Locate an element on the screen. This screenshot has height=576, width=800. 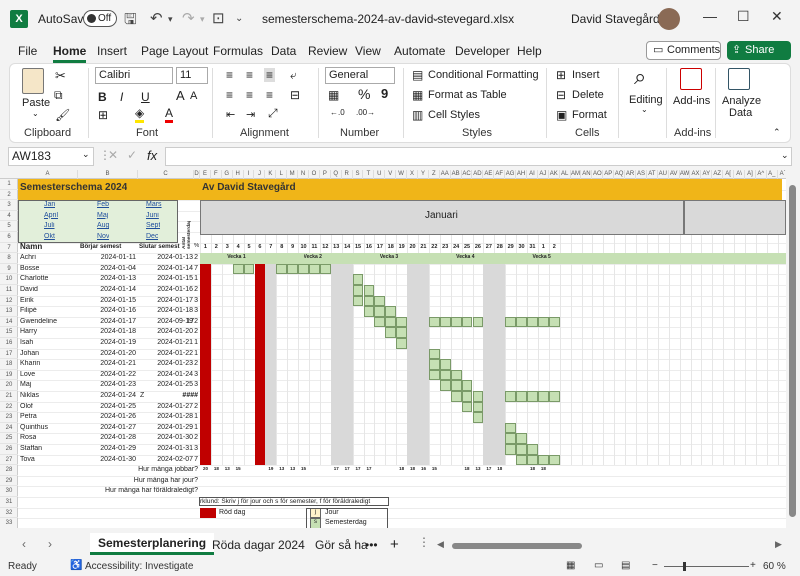
menu-automate: Automate is located at coordinates (419, 51).